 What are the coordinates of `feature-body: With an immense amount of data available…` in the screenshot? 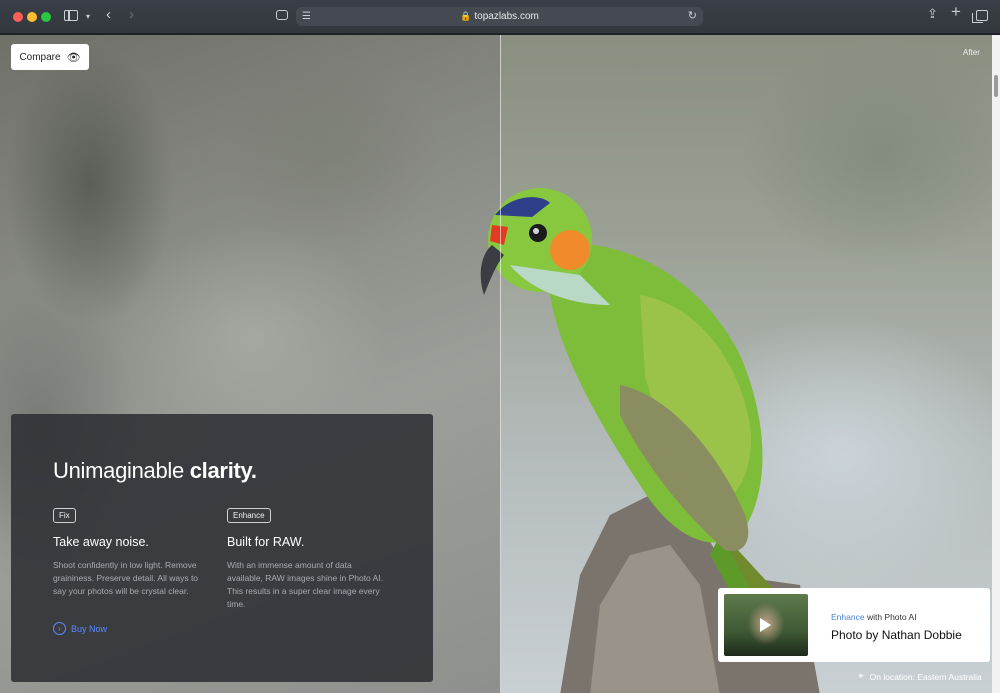 It's located at (305, 584).